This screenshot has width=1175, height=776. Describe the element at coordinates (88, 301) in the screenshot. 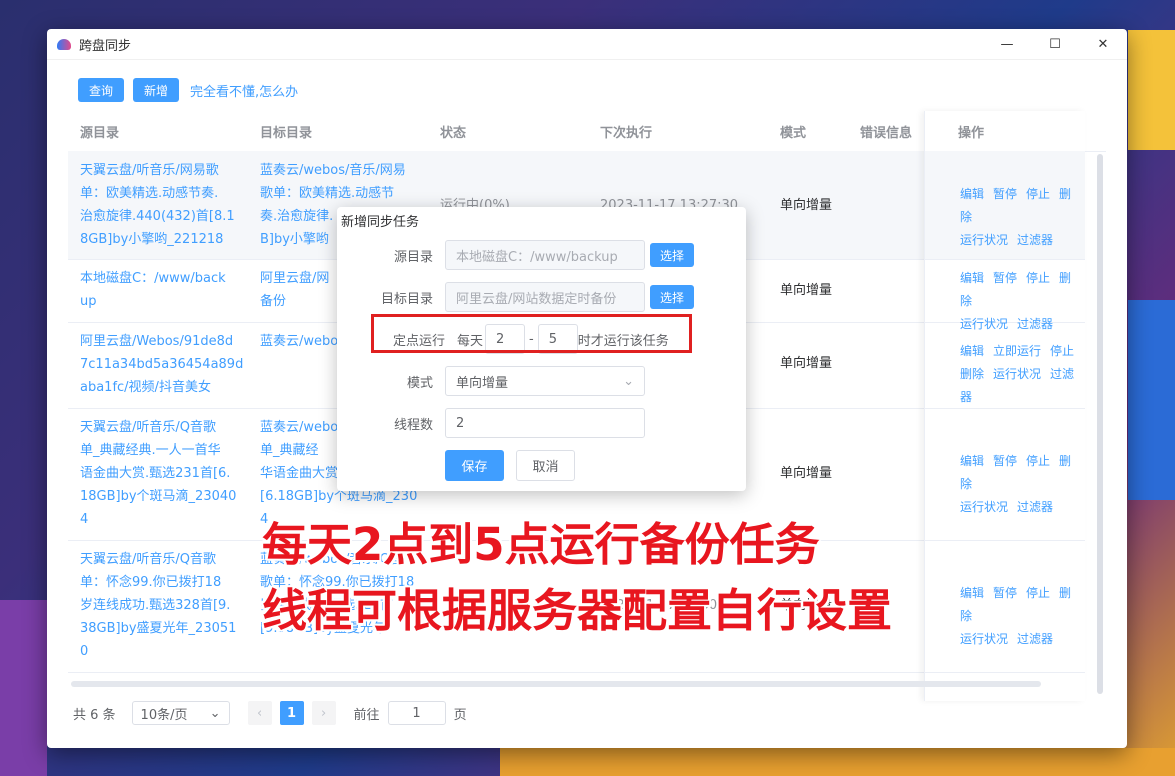

I see `source-dir-cell-line: up` at that location.